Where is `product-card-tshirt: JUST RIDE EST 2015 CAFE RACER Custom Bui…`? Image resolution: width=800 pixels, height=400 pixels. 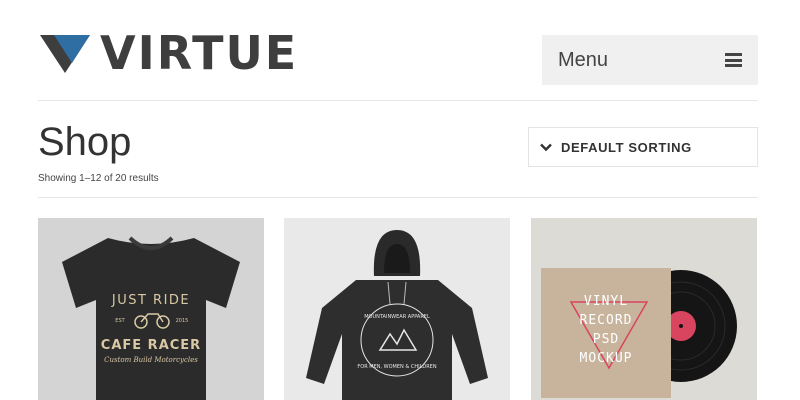 product-card-tshirt: JUST RIDE EST 2015 CAFE RACER Custom Bui… is located at coordinates (151, 309).